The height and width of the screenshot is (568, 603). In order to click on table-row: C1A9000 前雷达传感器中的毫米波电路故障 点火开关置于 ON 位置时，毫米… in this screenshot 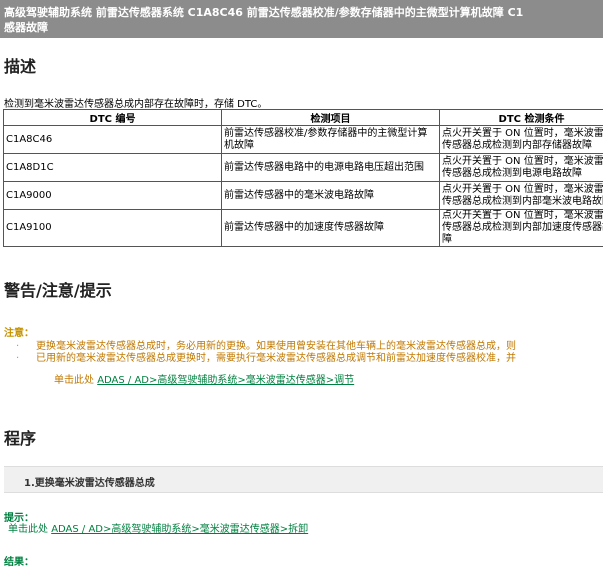, I will do `click(303, 196)`.